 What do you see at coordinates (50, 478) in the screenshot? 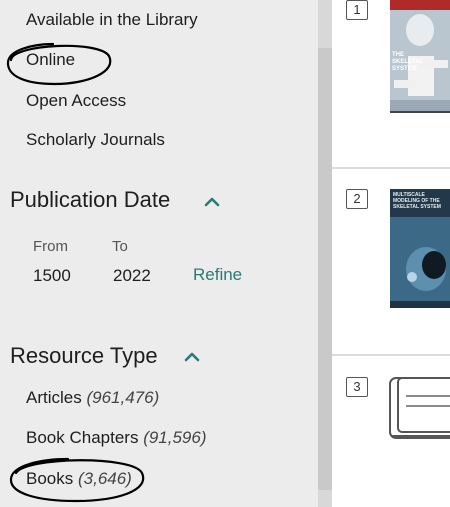
I see `resource-type-label: Books` at bounding box center [50, 478].